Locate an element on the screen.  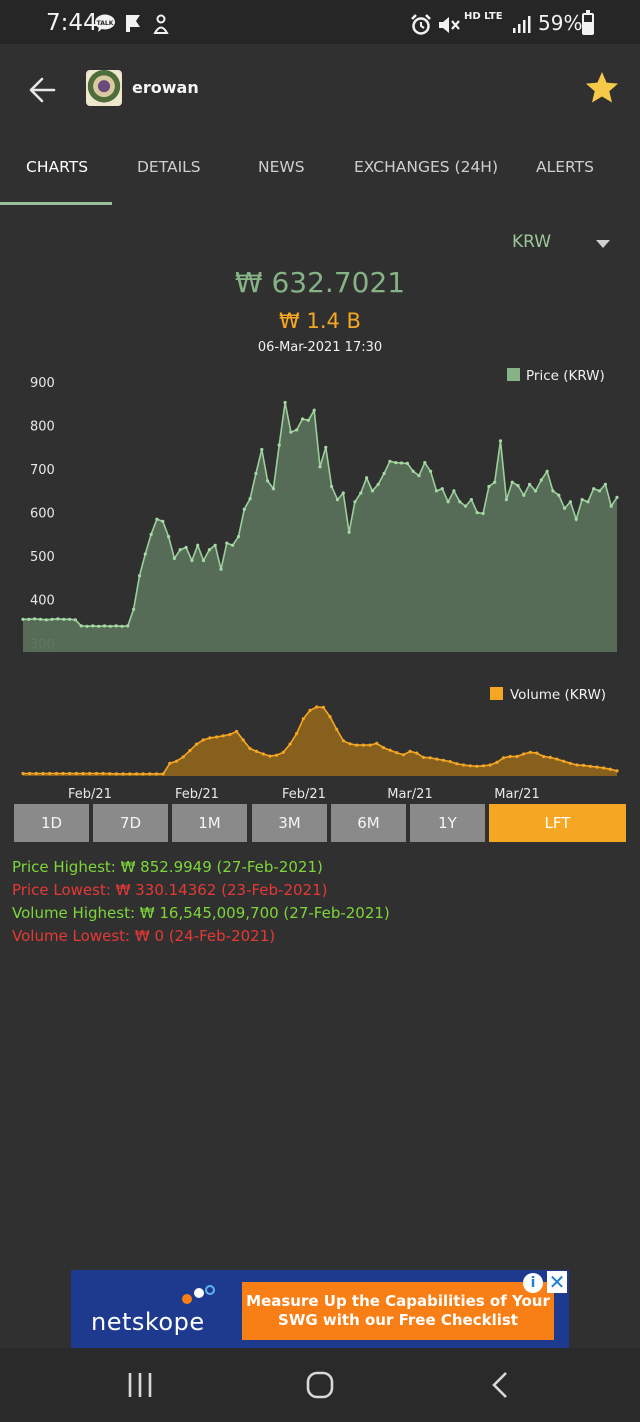
info-icon: i is located at coordinates (533, 1283).